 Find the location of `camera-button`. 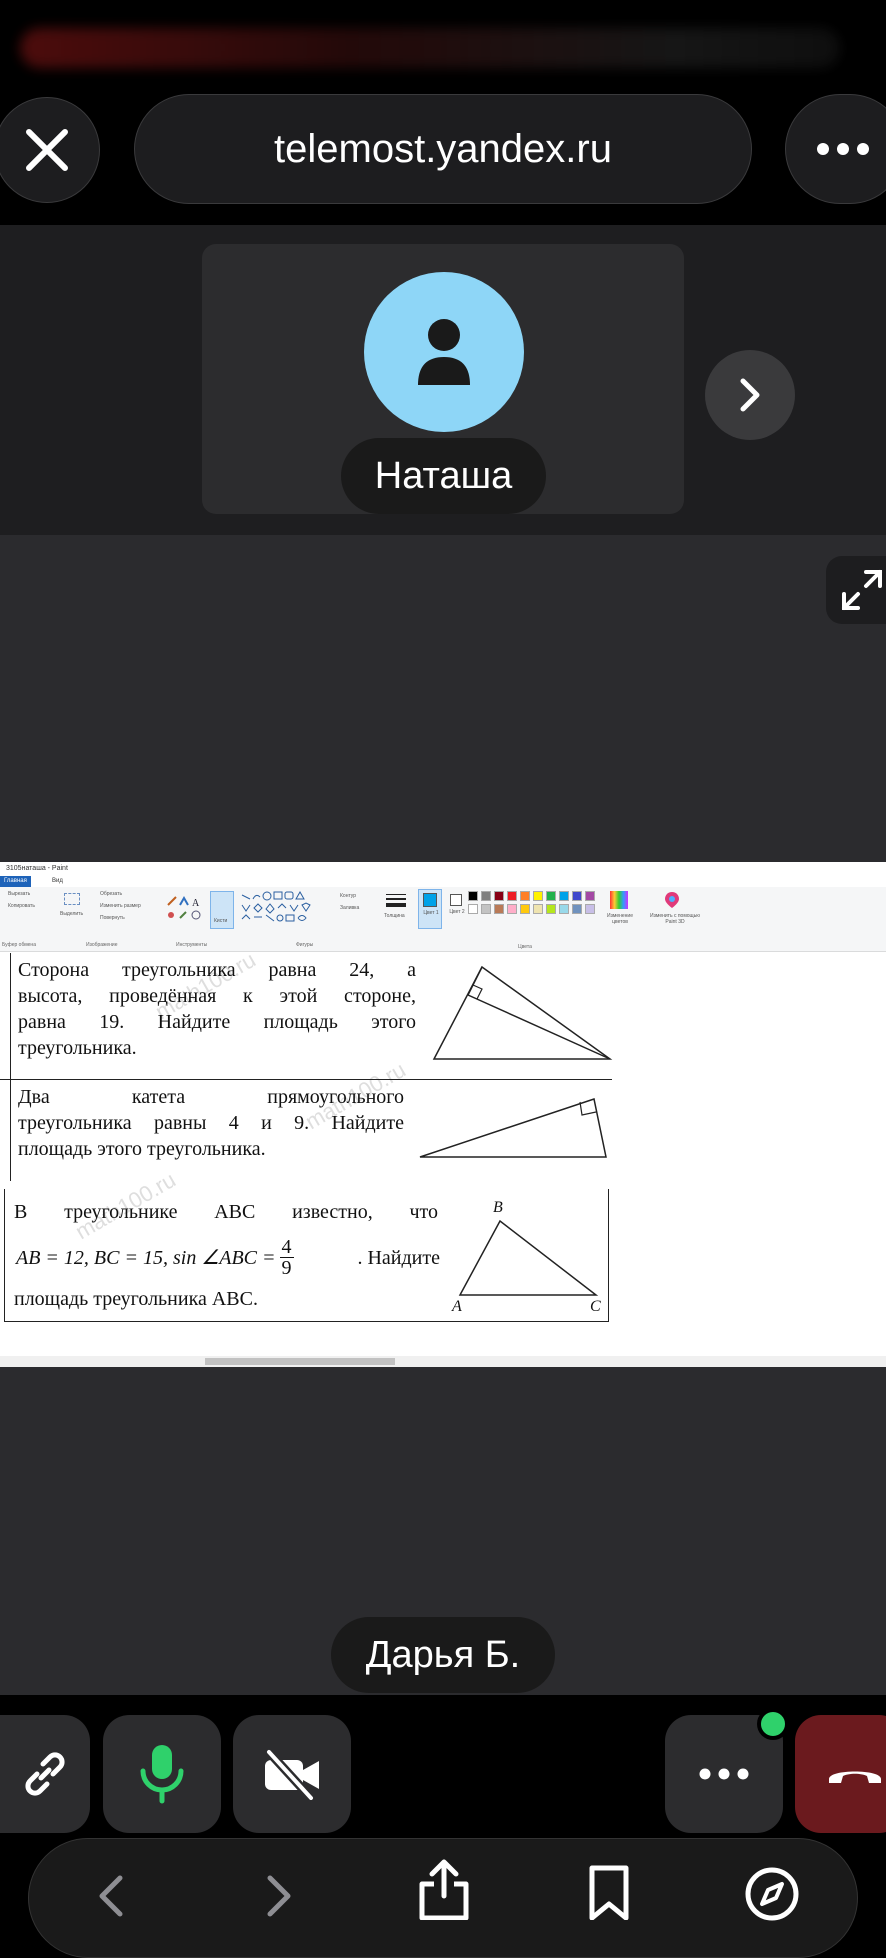

camera-button is located at coordinates (292, 1774).